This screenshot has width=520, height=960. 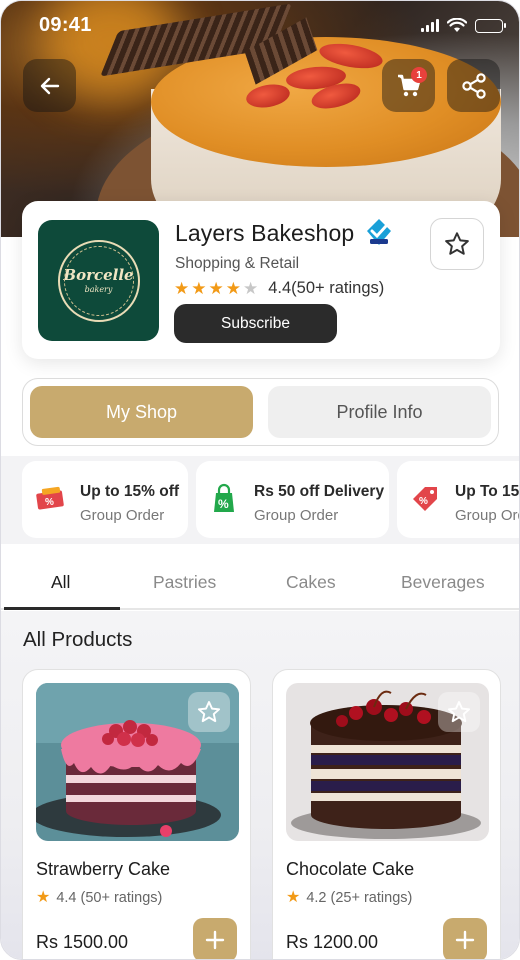 I want to click on offer-card: % Up To 15% off Group Order, so click(x=458, y=499).